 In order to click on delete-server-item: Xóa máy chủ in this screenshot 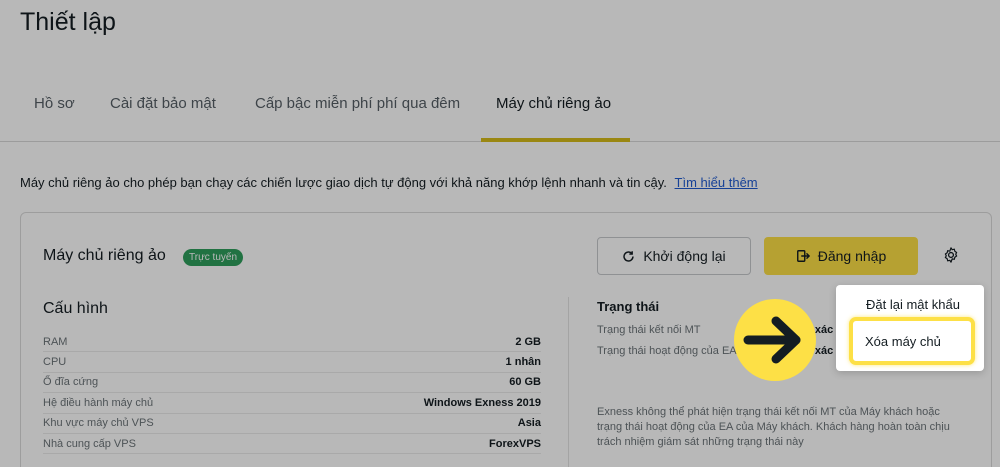, I will do `click(903, 341)`.